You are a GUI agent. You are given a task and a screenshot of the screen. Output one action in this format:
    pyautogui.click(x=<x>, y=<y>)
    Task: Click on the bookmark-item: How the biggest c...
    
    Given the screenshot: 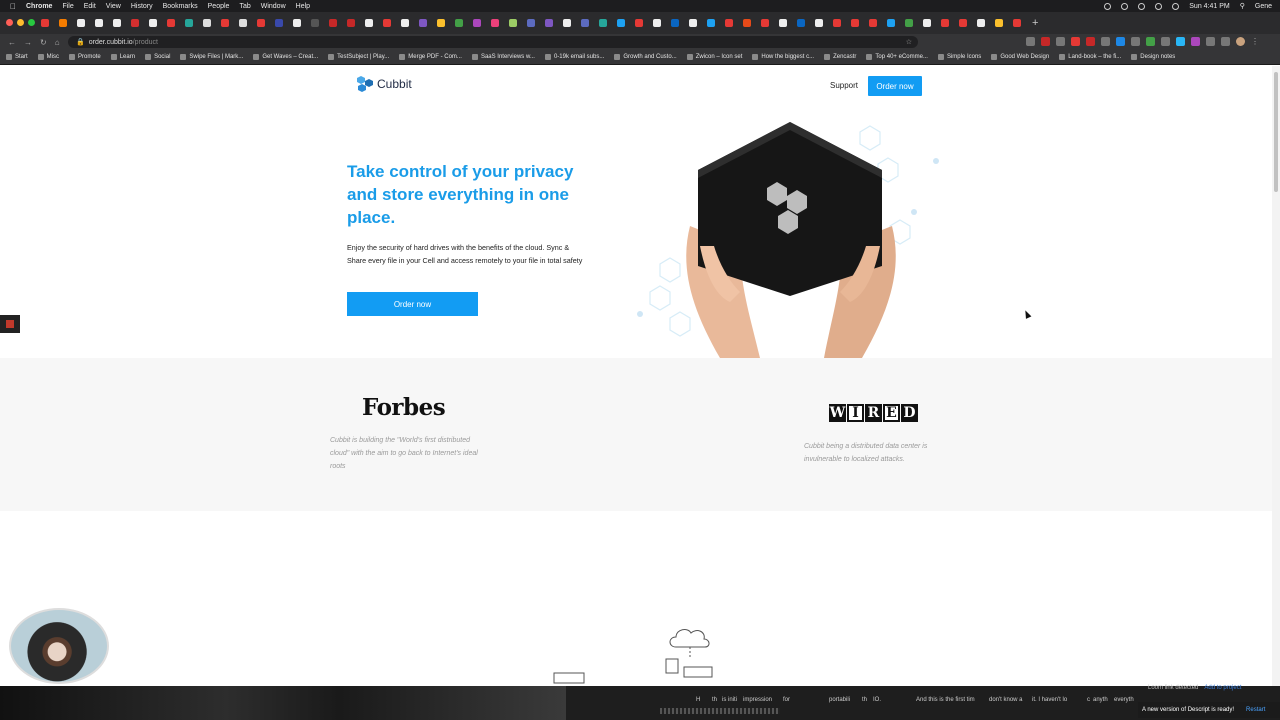 What is the action you would take?
    pyautogui.click(x=783, y=57)
    